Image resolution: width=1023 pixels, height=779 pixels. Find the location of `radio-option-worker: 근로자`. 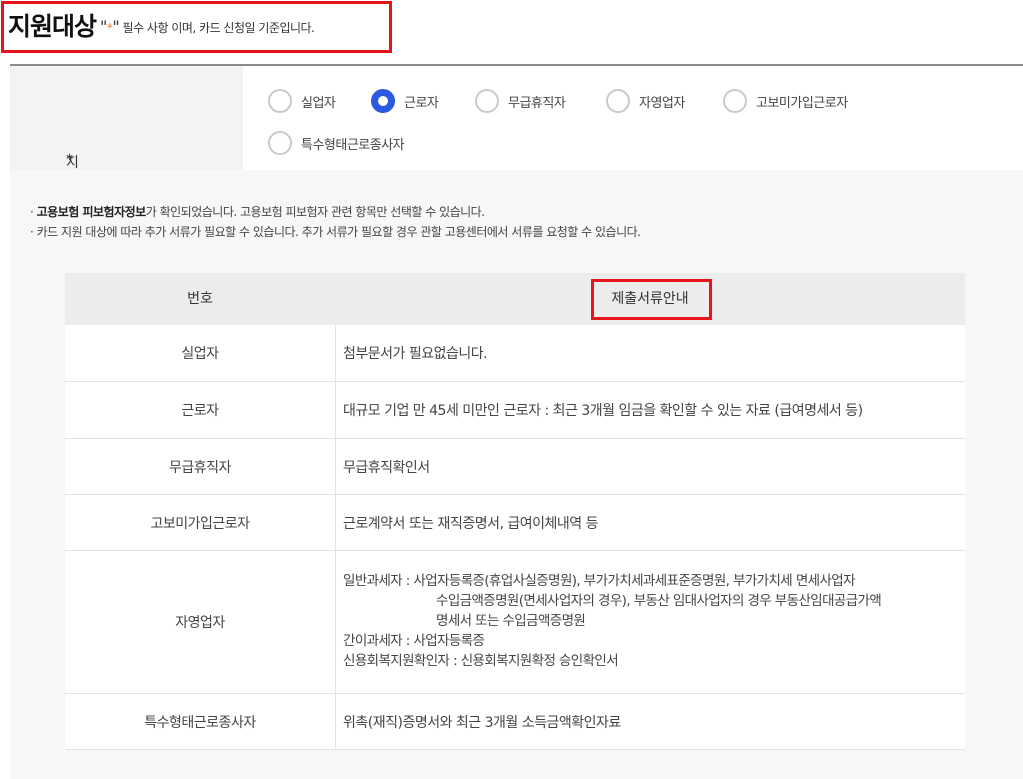

radio-option-worker: 근로자 is located at coordinates (405, 101).